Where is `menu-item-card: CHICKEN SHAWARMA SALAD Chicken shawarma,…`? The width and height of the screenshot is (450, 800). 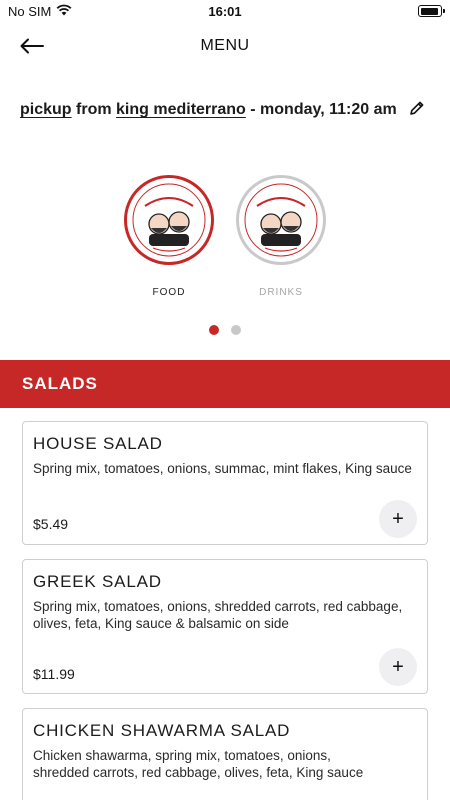
menu-item-card: CHICKEN SHAWARMA SALAD Chicken shawarma,… is located at coordinates (225, 754).